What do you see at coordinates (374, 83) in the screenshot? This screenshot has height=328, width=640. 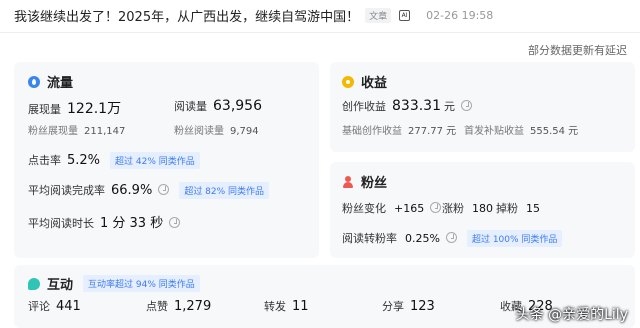 I see `income-title-text: 收益` at bounding box center [374, 83].